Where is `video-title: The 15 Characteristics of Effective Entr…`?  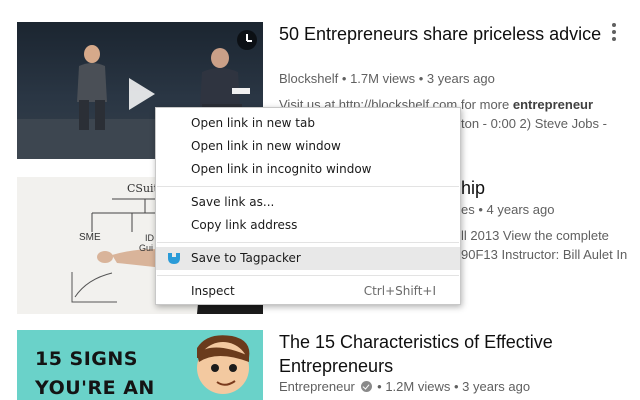
video-title: The 15 Characteristics of Effective Entr… is located at coordinates (441, 354).